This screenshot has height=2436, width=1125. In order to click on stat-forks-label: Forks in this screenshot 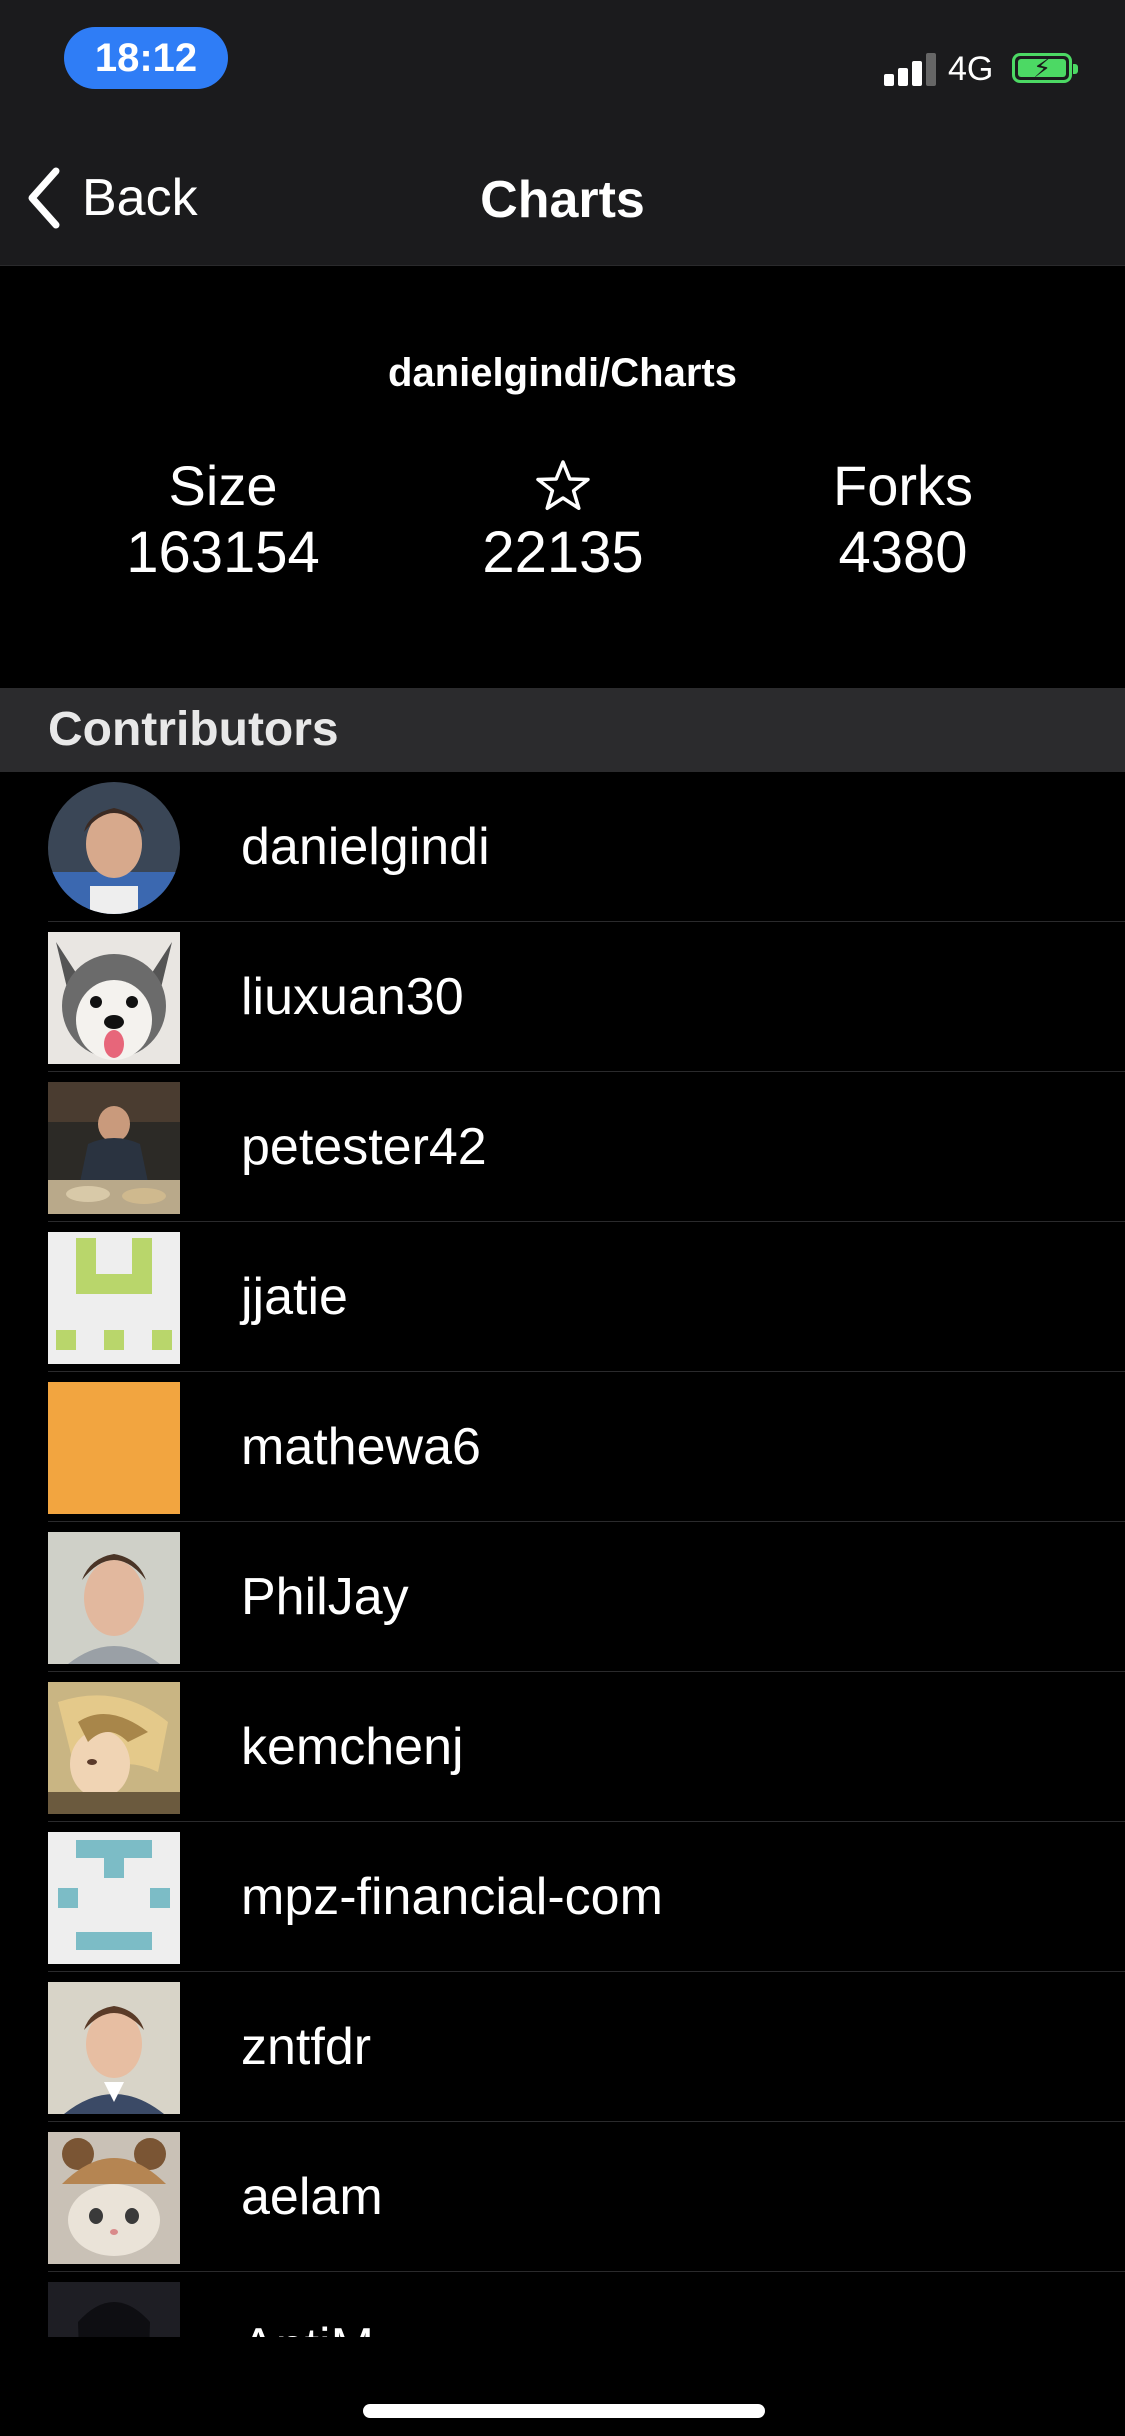, I will do `click(903, 485)`.